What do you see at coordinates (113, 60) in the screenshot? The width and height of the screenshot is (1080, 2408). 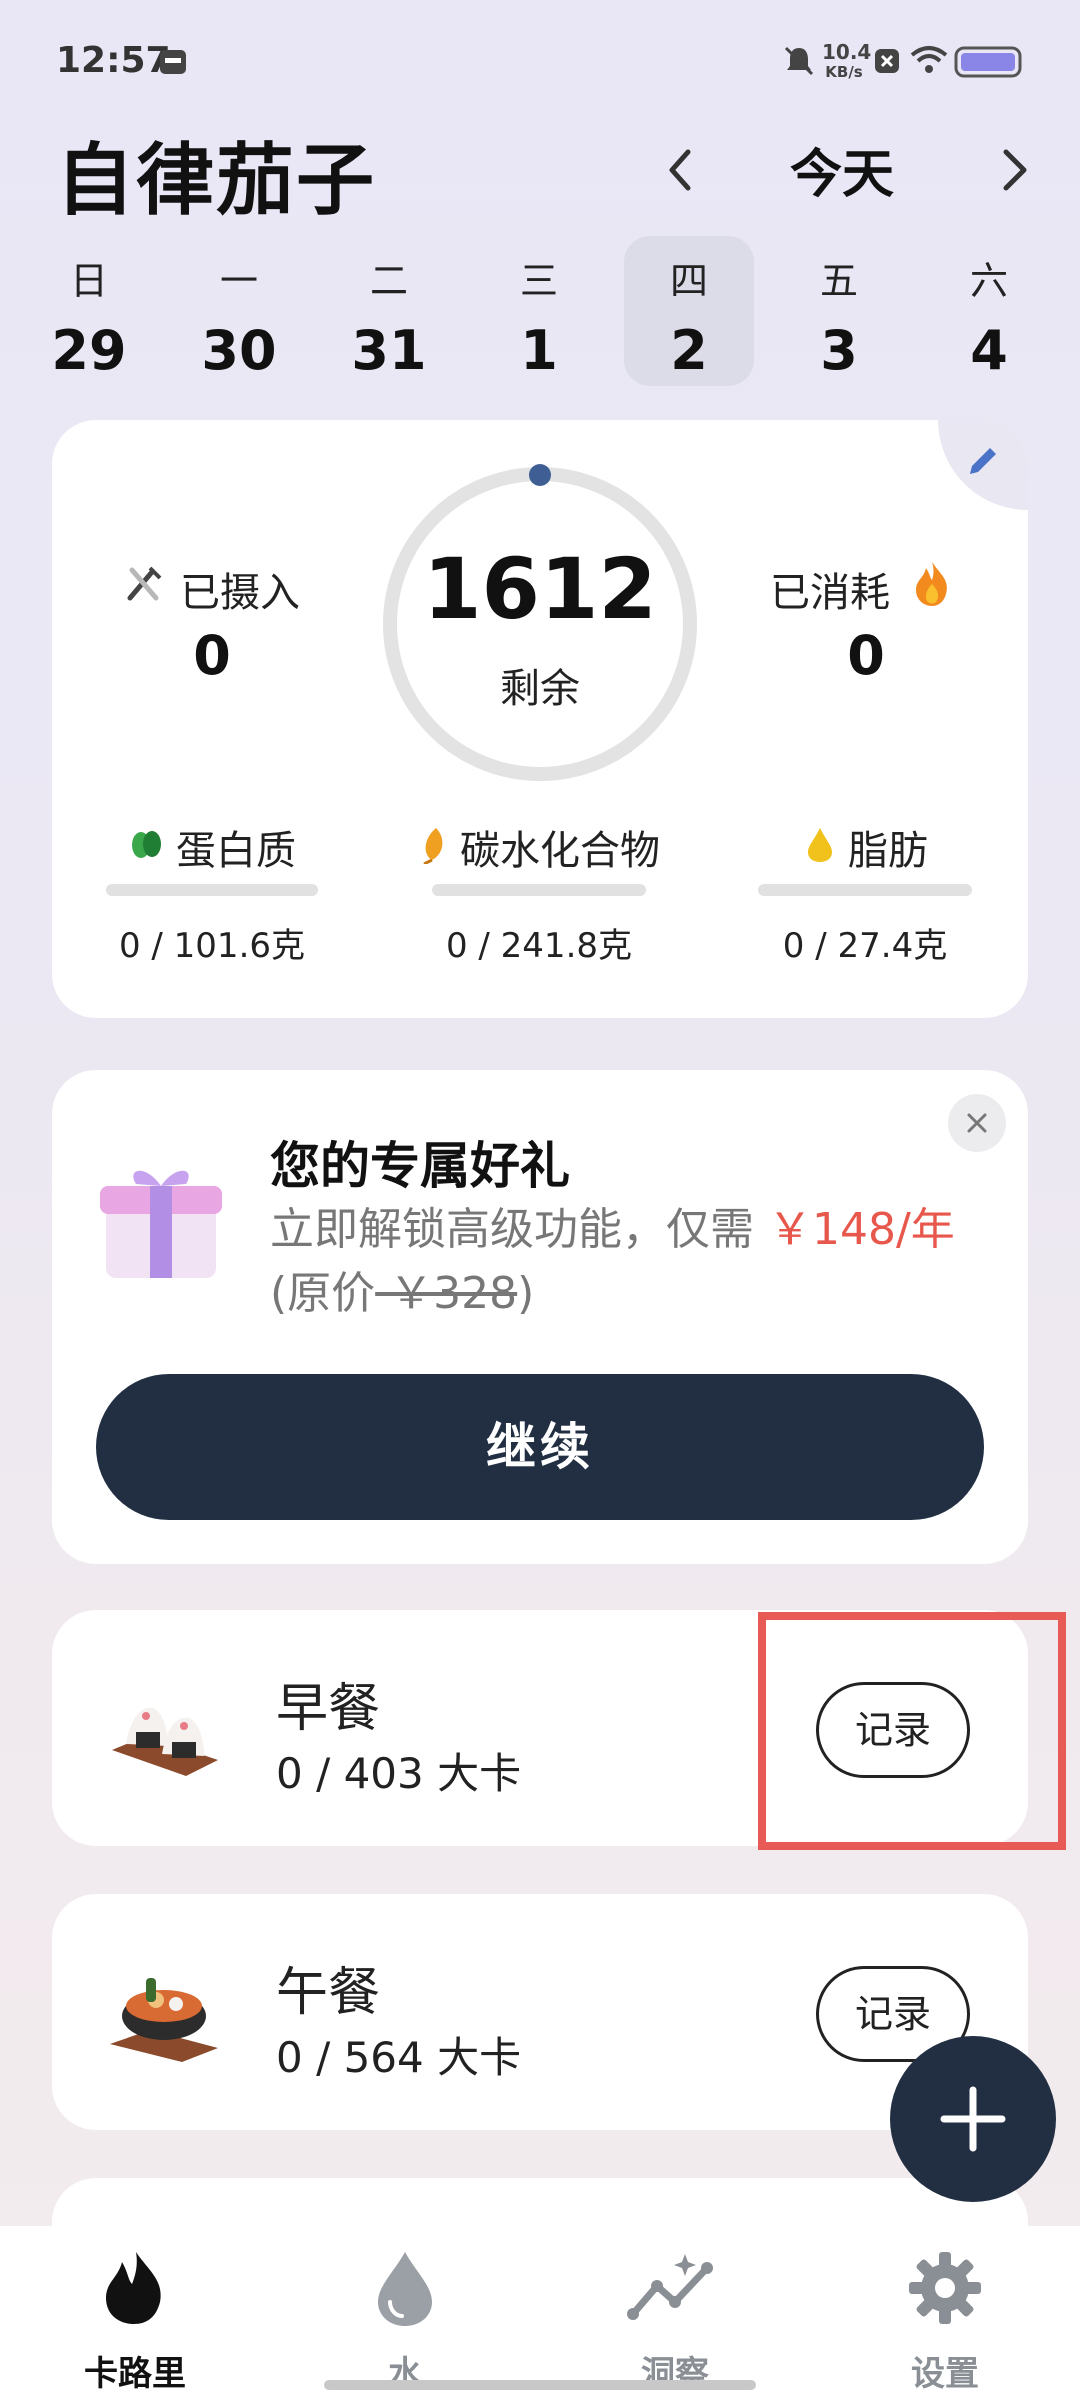 I see `status-time: 12:57` at bounding box center [113, 60].